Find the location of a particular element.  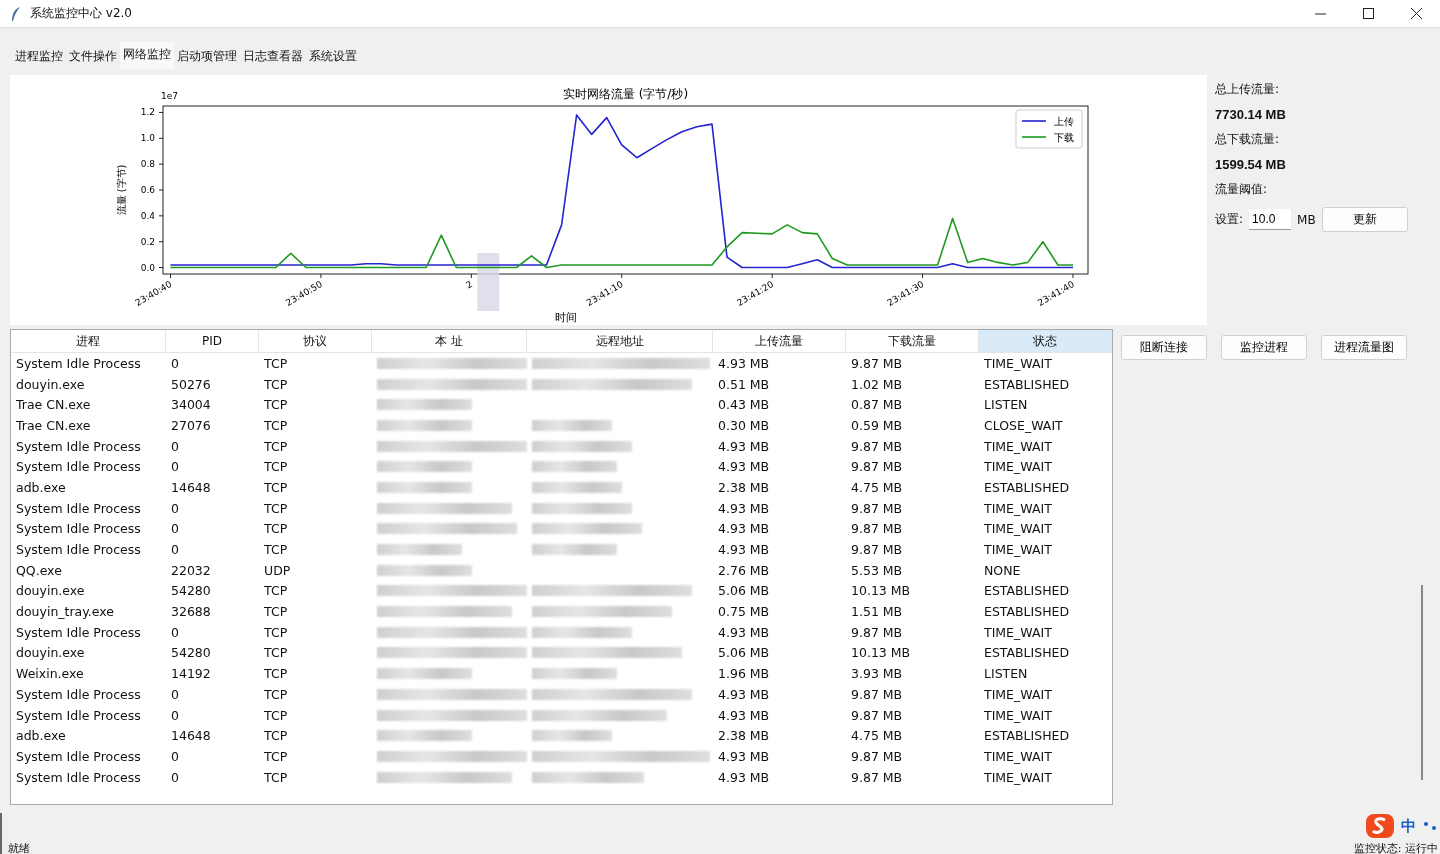

table-cell-text: 2.38 MB is located at coordinates (744, 487).